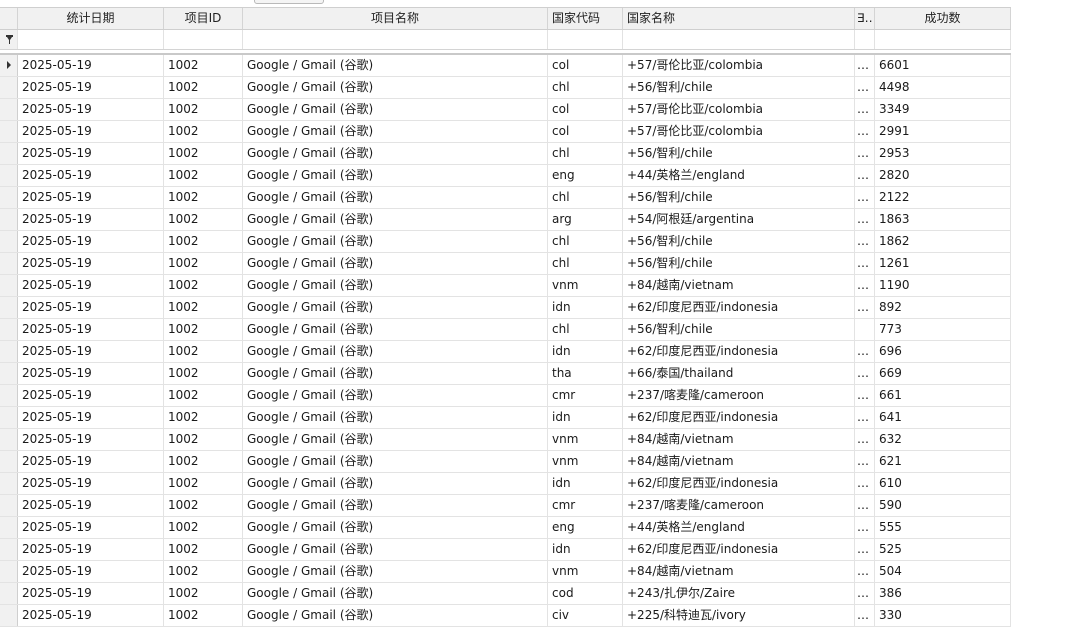  I want to click on cell-country-code: cmr, so click(585, 395).